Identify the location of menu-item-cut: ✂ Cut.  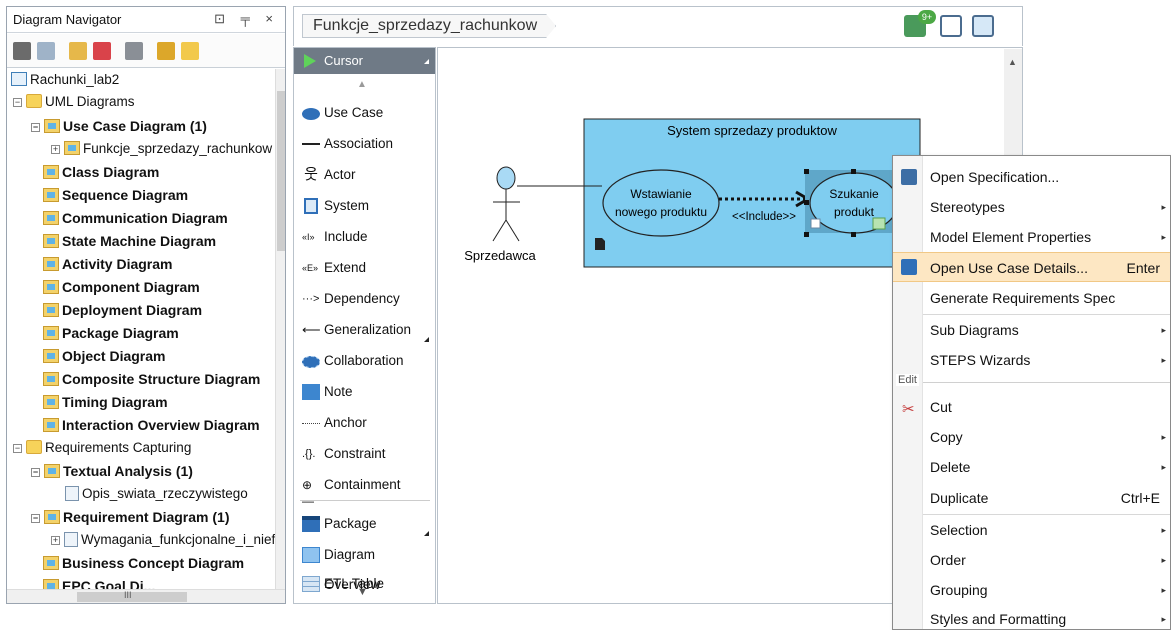
(1031, 407).